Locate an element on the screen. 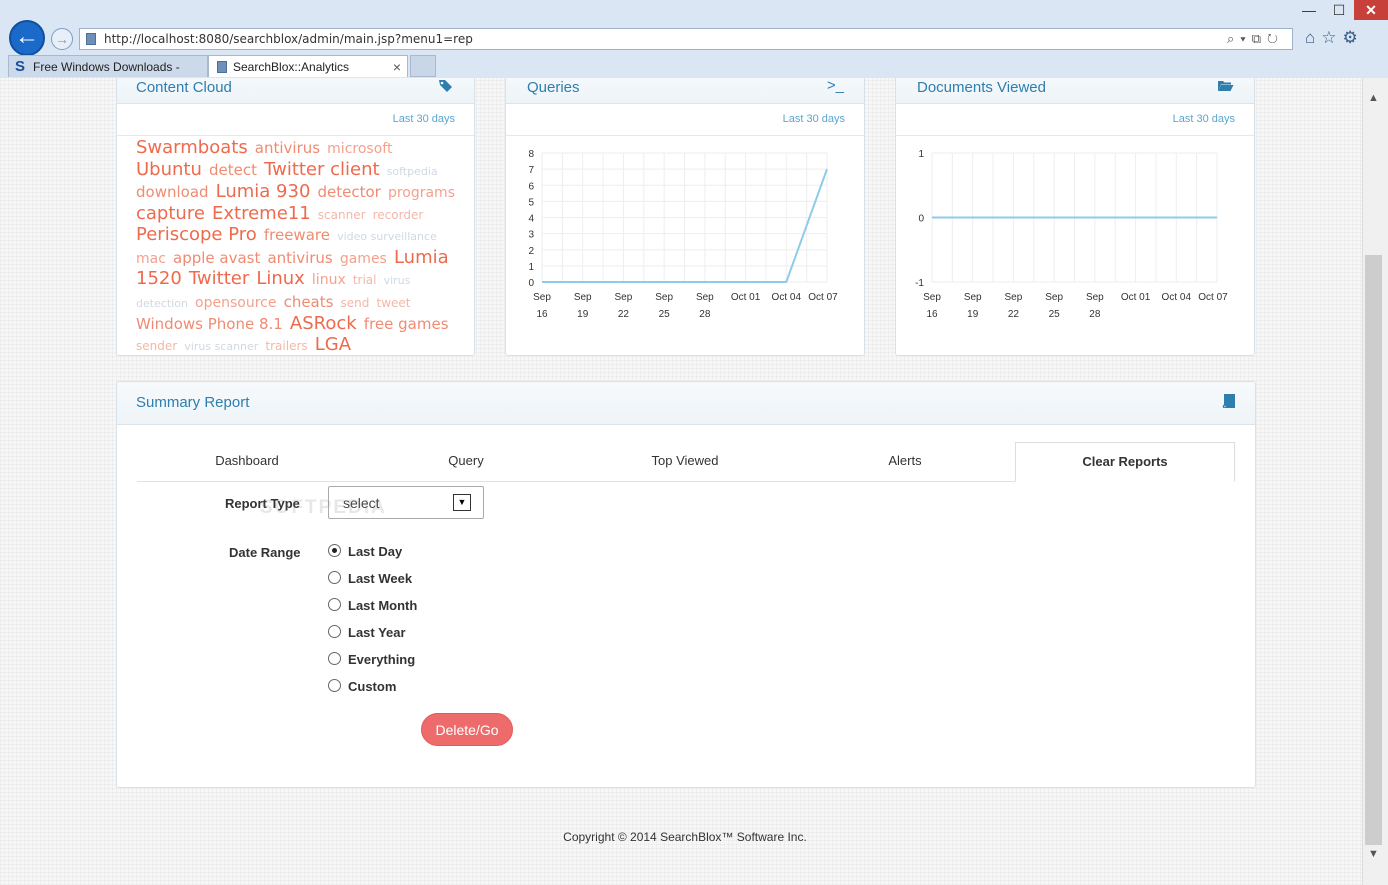 The width and height of the screenshot is (1388, 885). cloud-tag: opensource is located at coordinates (235, 303).